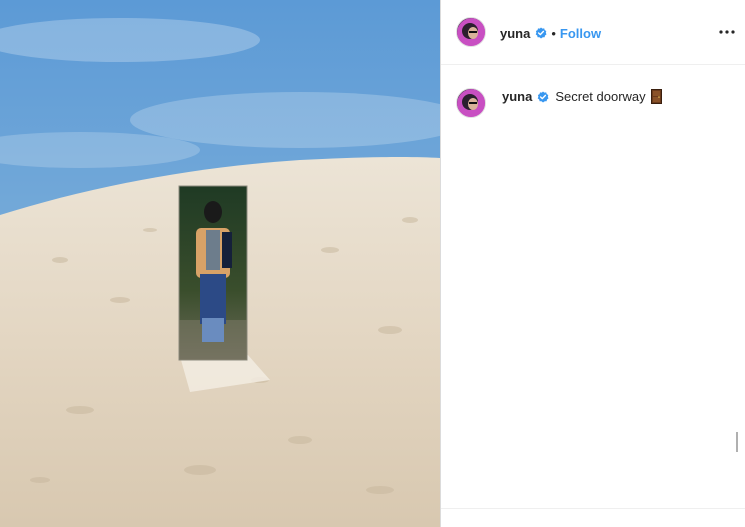  I want to click on bottom-divider, so click(593, 508).